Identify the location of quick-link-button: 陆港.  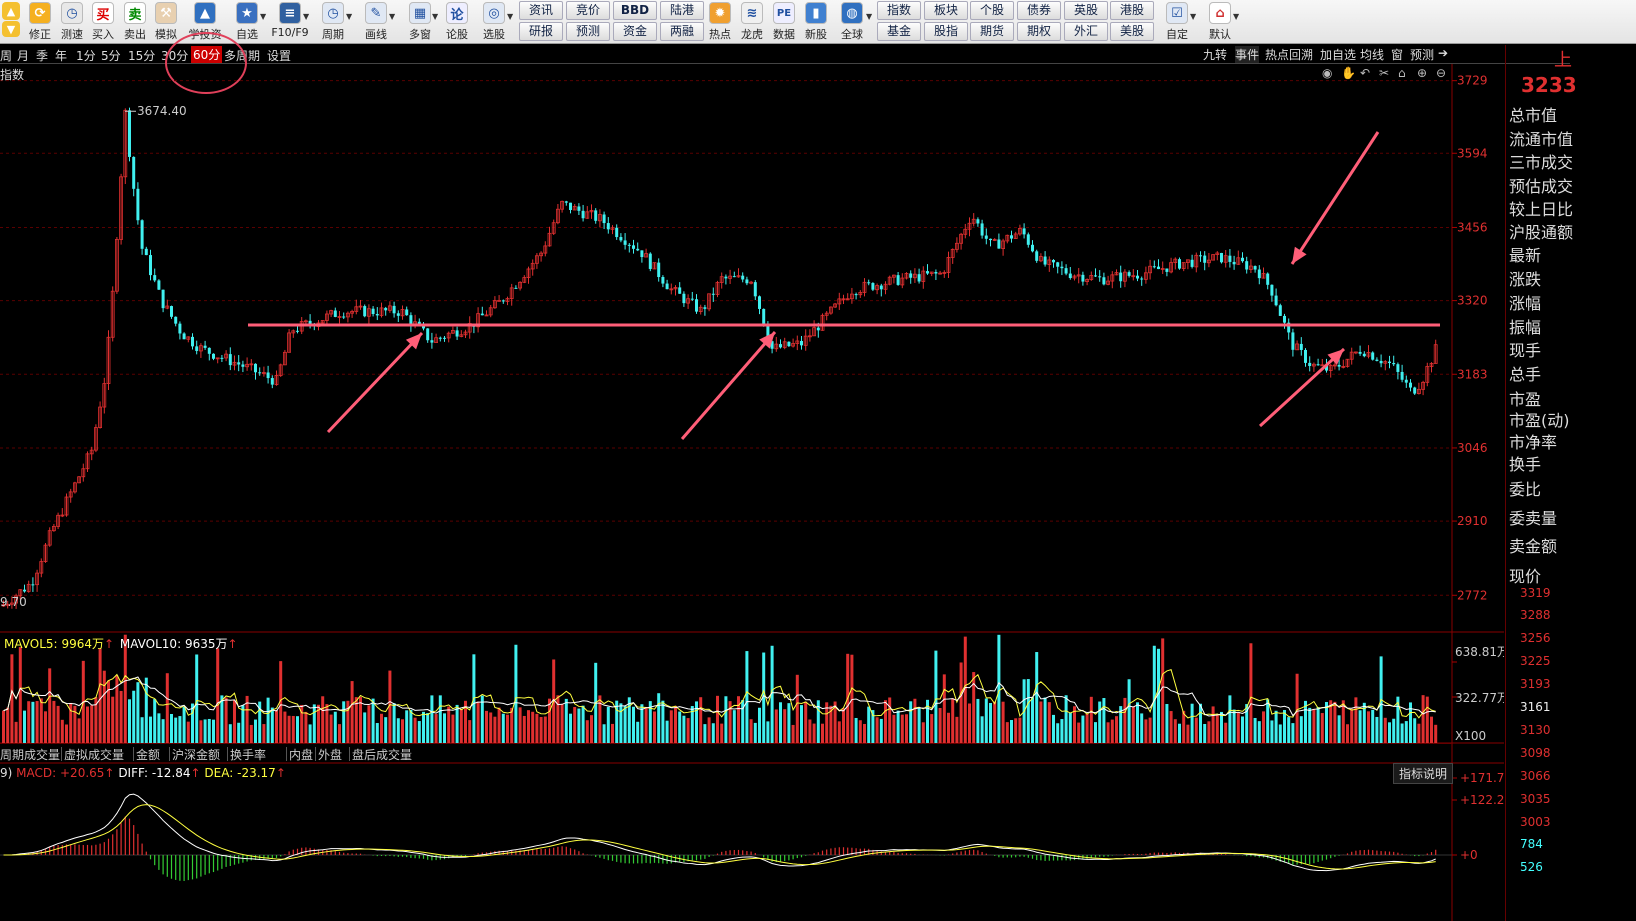
(682, 10).